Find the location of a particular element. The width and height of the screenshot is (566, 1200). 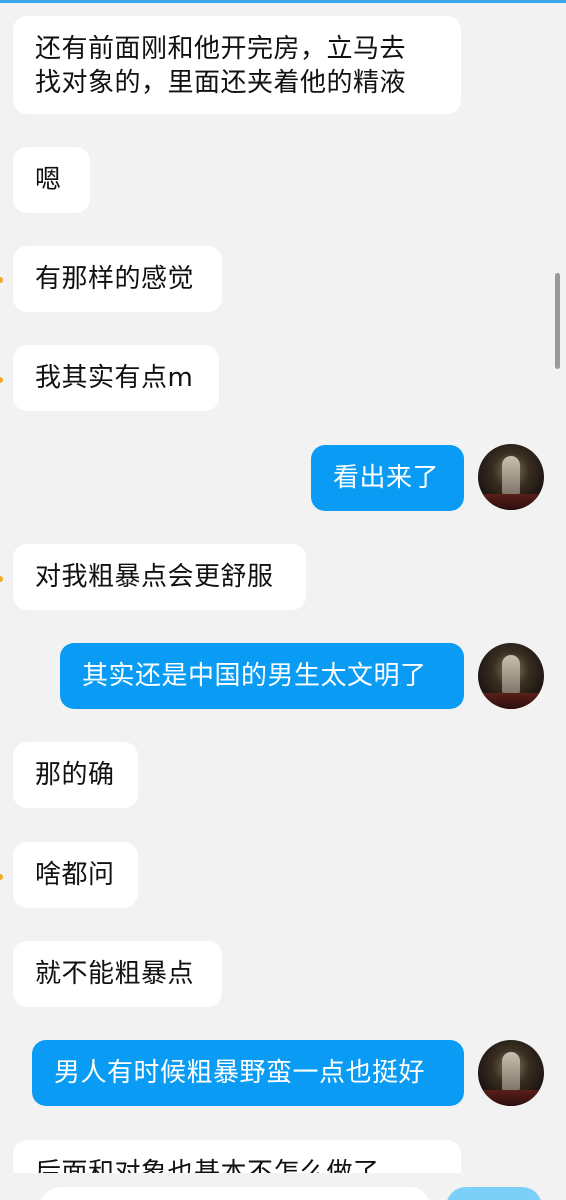

scrollbar-thumb is located at coordinates (557, 321).